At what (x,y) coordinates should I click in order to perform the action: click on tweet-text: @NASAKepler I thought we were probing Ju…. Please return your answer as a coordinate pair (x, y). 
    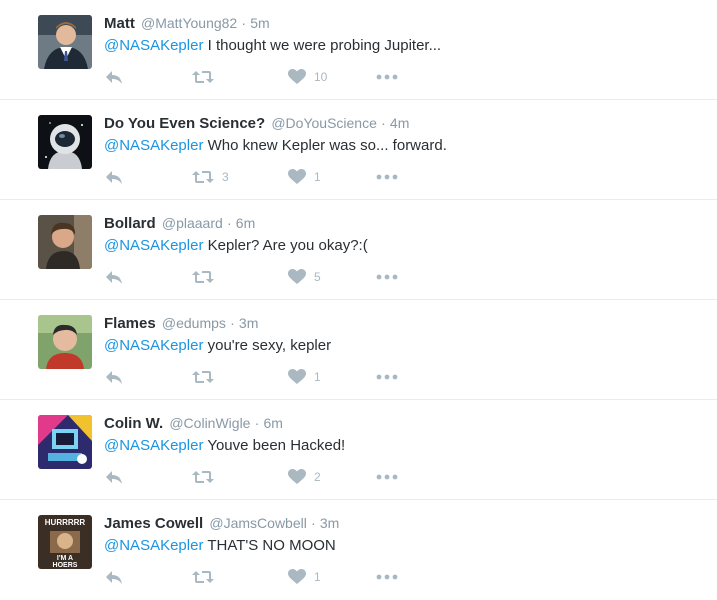
    Looking at the image, I should click on (272, 46).